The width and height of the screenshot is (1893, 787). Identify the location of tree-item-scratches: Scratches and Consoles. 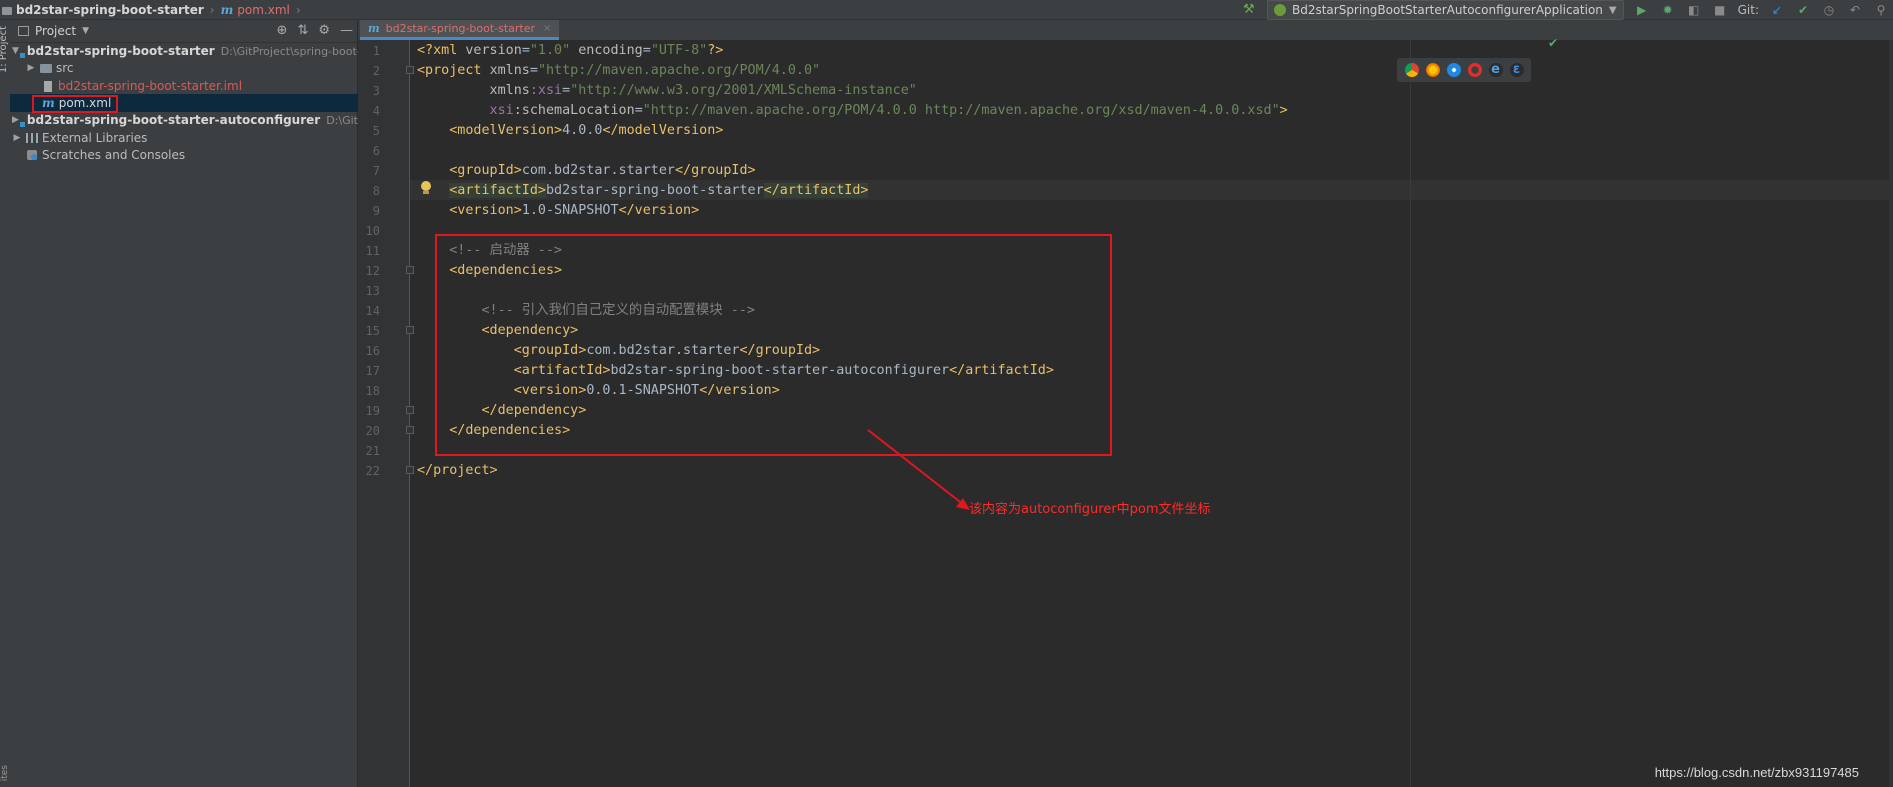
(184, 155).